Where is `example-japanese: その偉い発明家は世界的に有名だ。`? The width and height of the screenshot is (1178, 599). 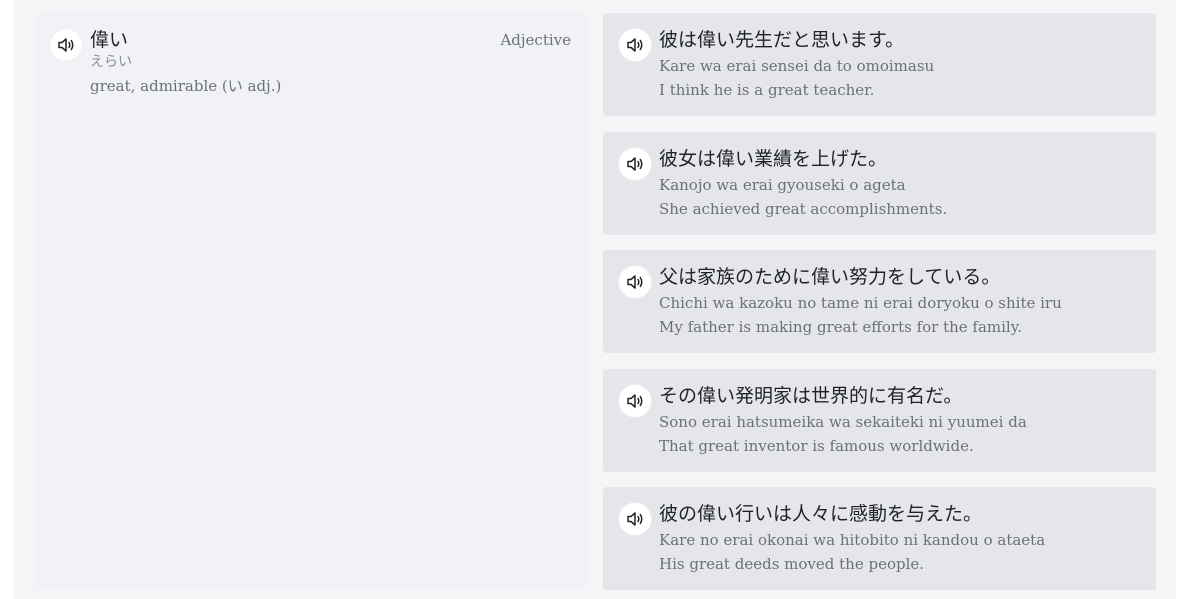
example-japanese: その偉い発明家は世界的に有名だ。 is located at coordinates (811, 396).